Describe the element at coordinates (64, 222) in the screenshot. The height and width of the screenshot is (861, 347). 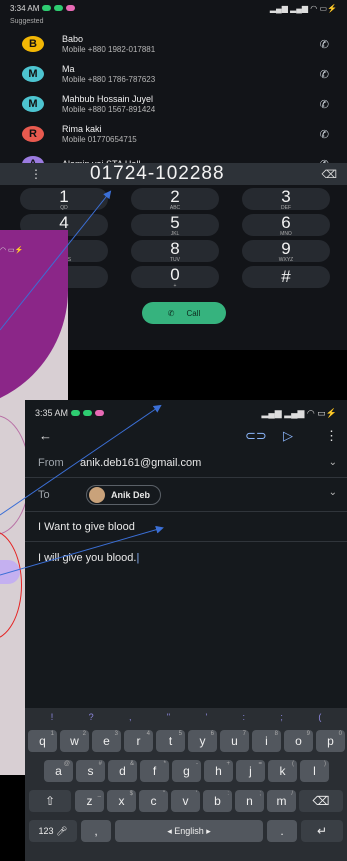
I see `dial-key-digit: 4` at that location.